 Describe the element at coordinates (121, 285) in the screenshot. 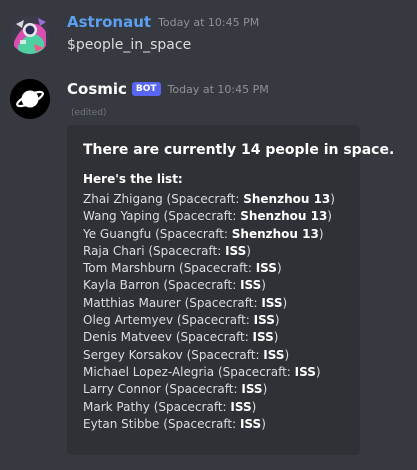

I see `person-name: Kayla Barron` at that location.